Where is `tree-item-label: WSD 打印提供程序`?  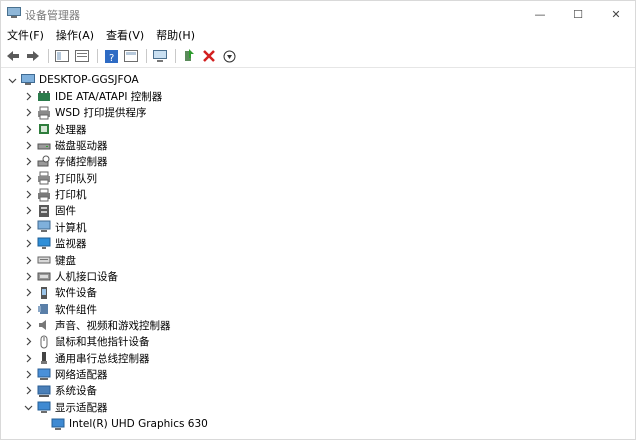 tree-item-label: WSD 打印提供程序 is located at coordinates (101, 113).